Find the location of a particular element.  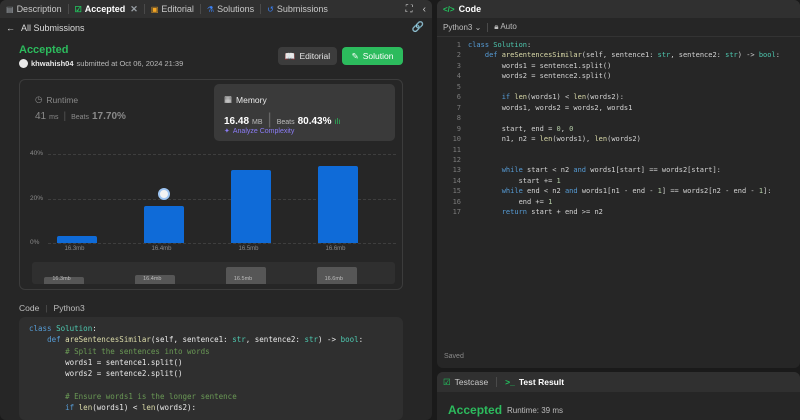

editorial-button: 📖 Editorial is located at coordinates (307, 56).